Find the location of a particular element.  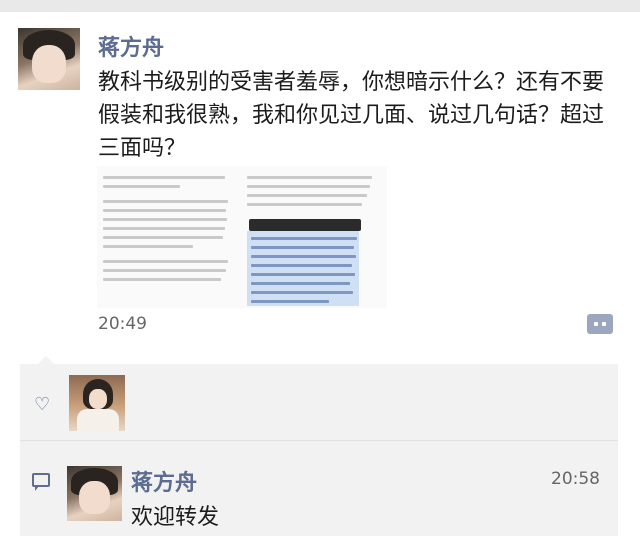

likes-panel: ♡ is located at coordinates (319, 398).